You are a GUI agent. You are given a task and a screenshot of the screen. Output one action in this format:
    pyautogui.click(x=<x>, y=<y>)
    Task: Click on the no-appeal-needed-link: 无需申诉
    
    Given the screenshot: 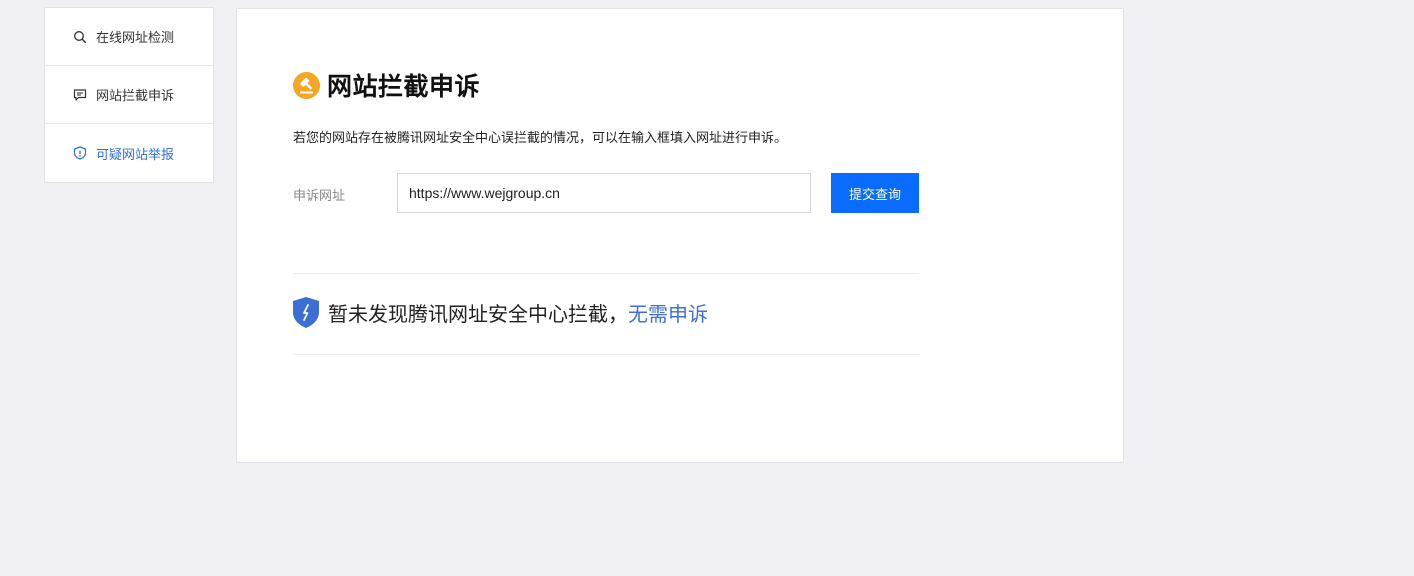 What is the action you would take?
    pyautogui.click(x=668, y=312)
    